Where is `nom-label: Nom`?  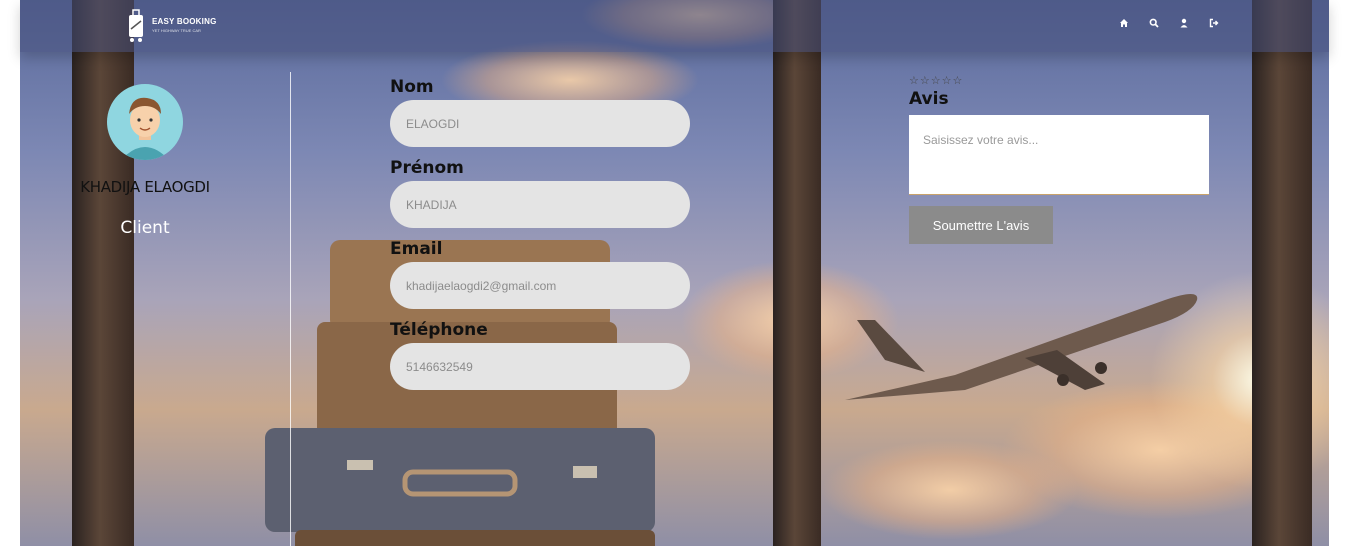 nom-label: Nom is located at coordinates (412, 87).